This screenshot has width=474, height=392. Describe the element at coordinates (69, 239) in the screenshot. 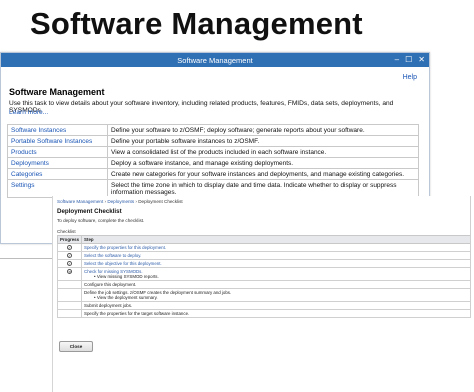

I see `column-header-progress: Progress` at that location.